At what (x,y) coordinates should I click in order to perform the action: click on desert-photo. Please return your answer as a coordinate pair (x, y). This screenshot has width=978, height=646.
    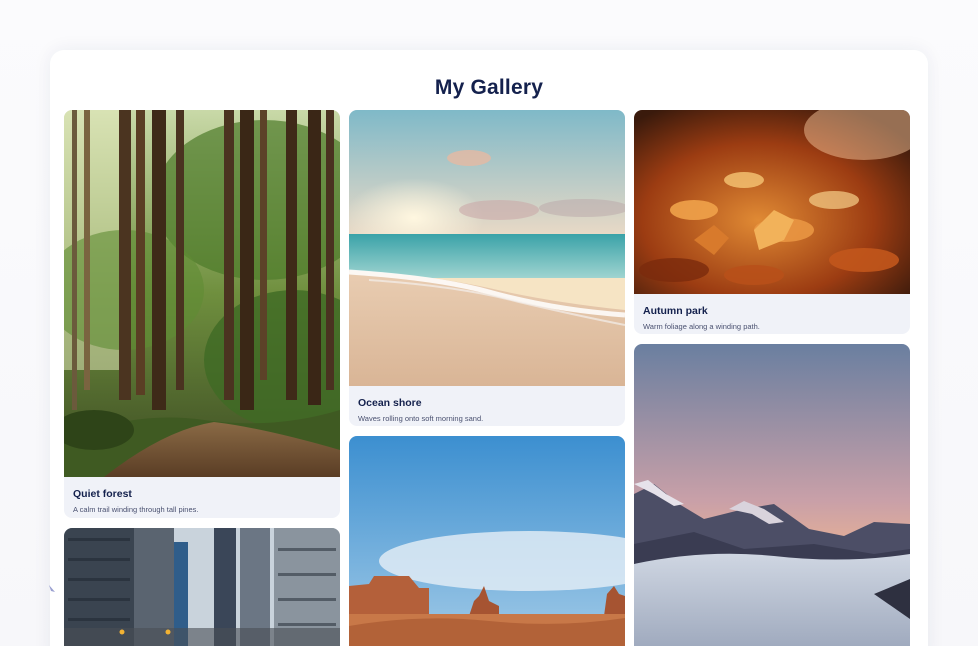
    Looking at the image, I should click on (487, 541).